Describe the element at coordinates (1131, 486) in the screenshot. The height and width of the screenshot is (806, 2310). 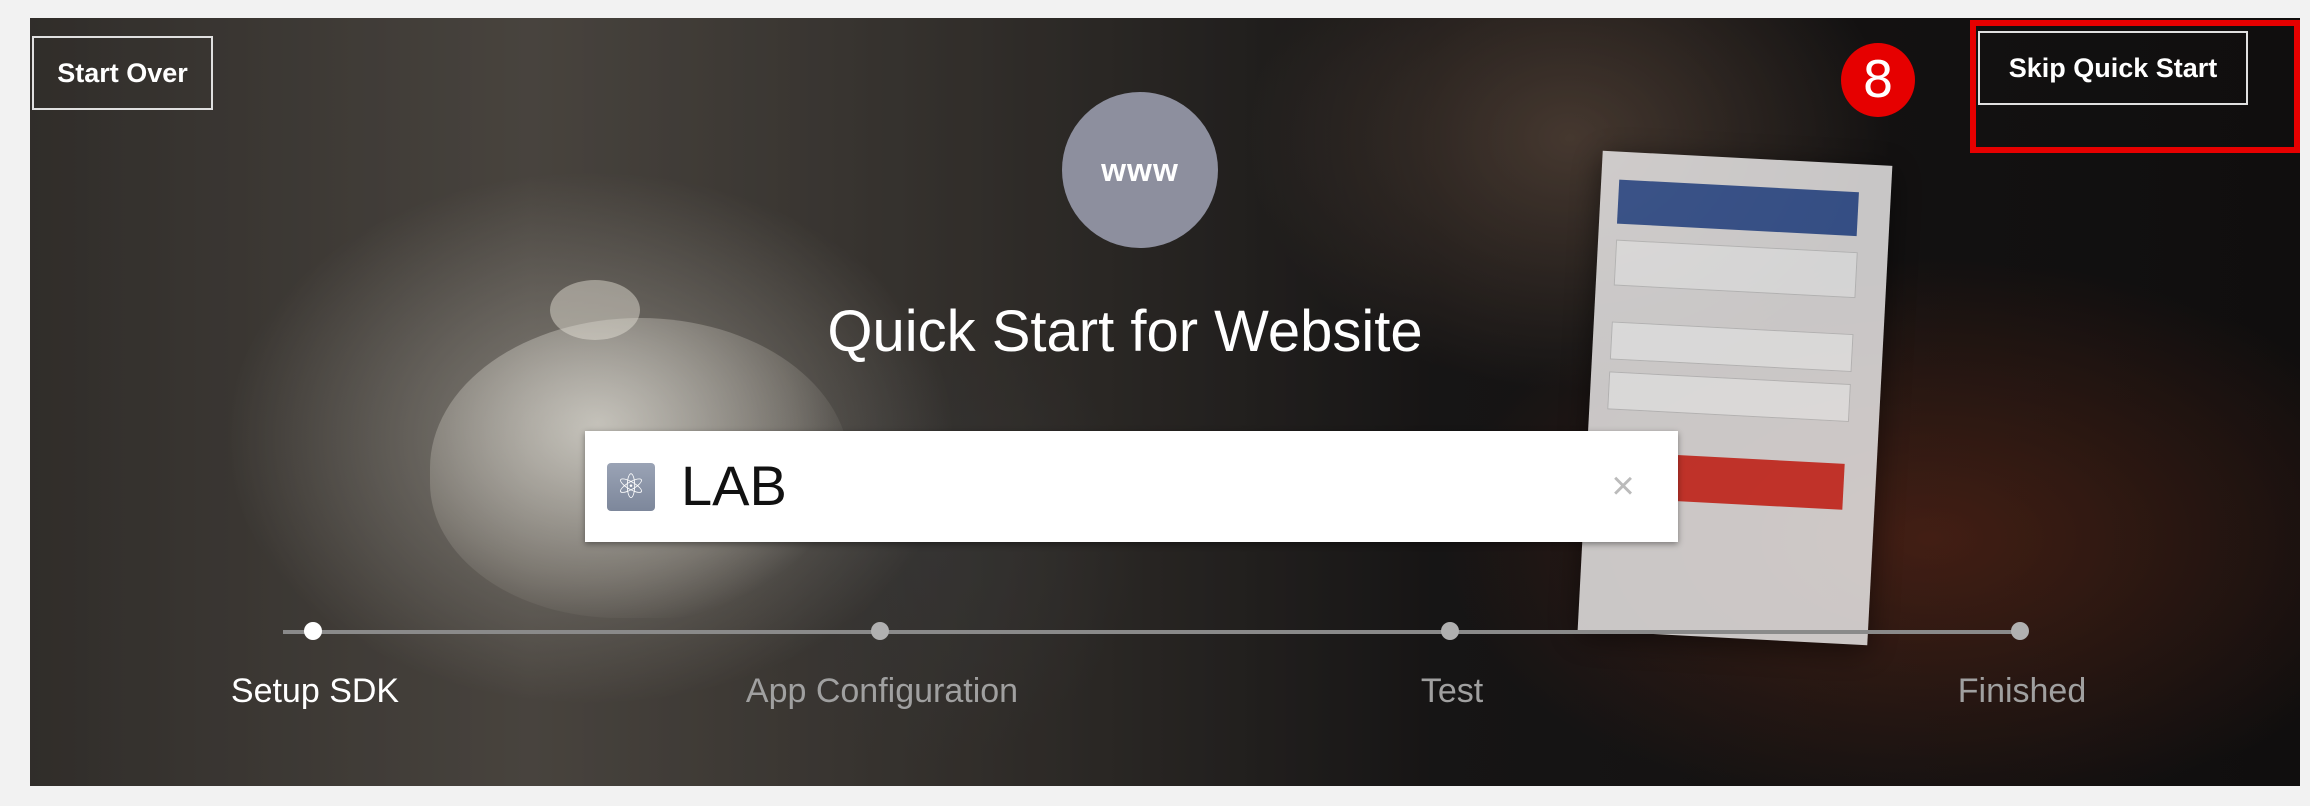
I see `app-selector: ⚛ LAB ×` at that location.